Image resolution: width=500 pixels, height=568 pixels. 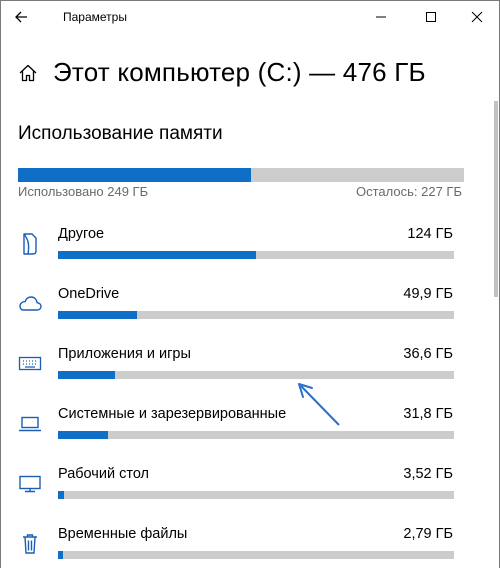 What do you see at coordinates (30, 244) in the screenshot?
I see `document-icon` at bounding box center [30, 244].